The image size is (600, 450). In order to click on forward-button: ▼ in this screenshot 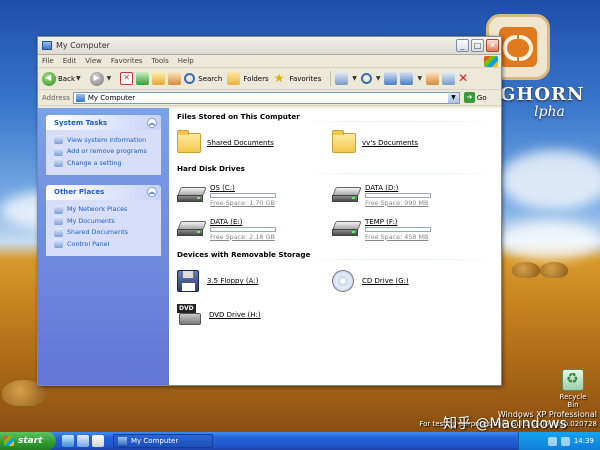, I will do `click(102, 78)`.